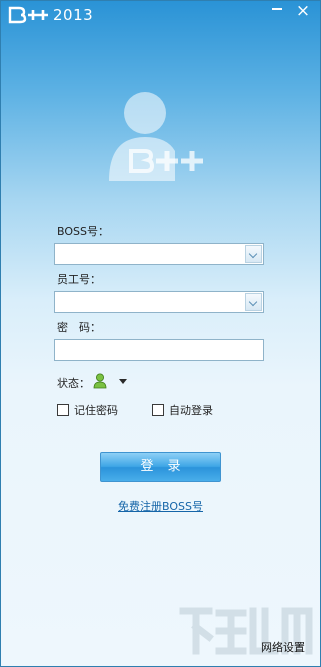 This screenshot has height=667, width=321. I want to click on close-icon: ×, so click(303, 11).